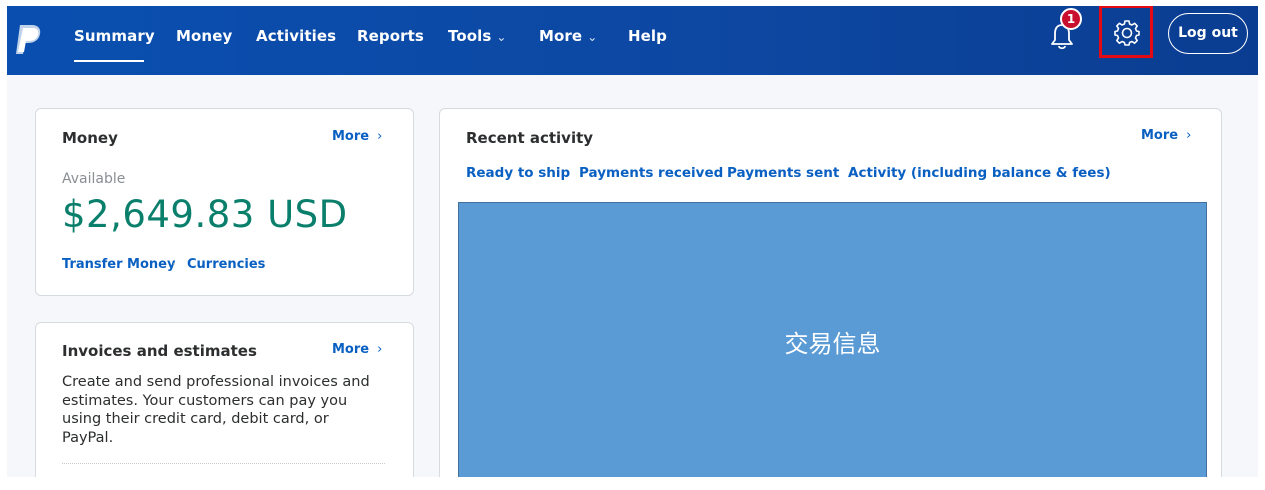 This screenshot has height=490, width=1265. Describe the element at coordinates (979, 173) in the screenshot. I see `tab-activity-all: Activity (including balance & fees)` at that location.